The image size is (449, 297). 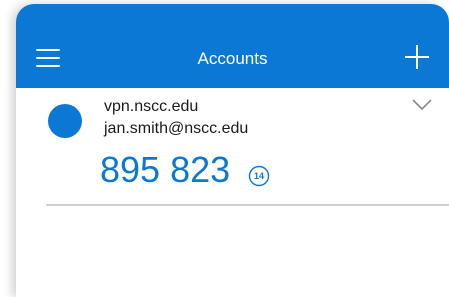 What do you see at coordinates (232, 58) in the screenshot?
I see `page-title: Accounts` at bounding box center [232, 58].